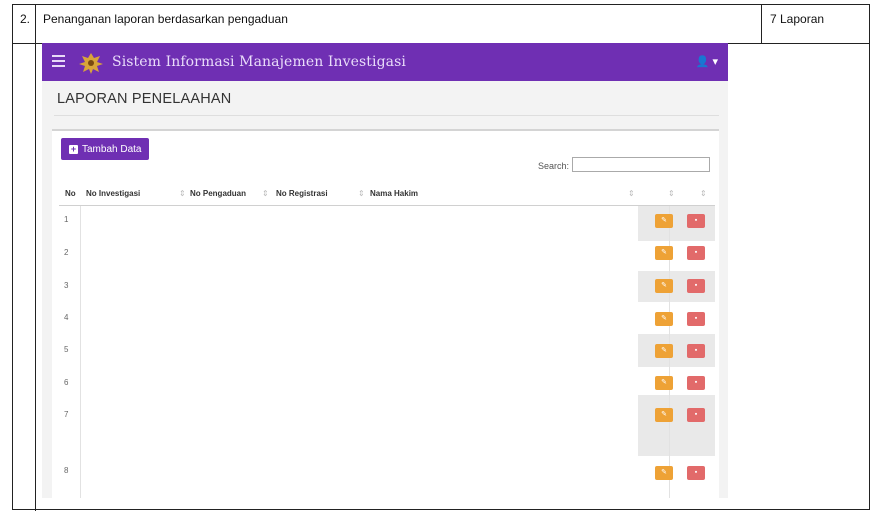 The height and width of the screenshot is (511, 871). Describe the element at coordinates (66, 349) in the screenshot. I see `row-number: 5` at that location.